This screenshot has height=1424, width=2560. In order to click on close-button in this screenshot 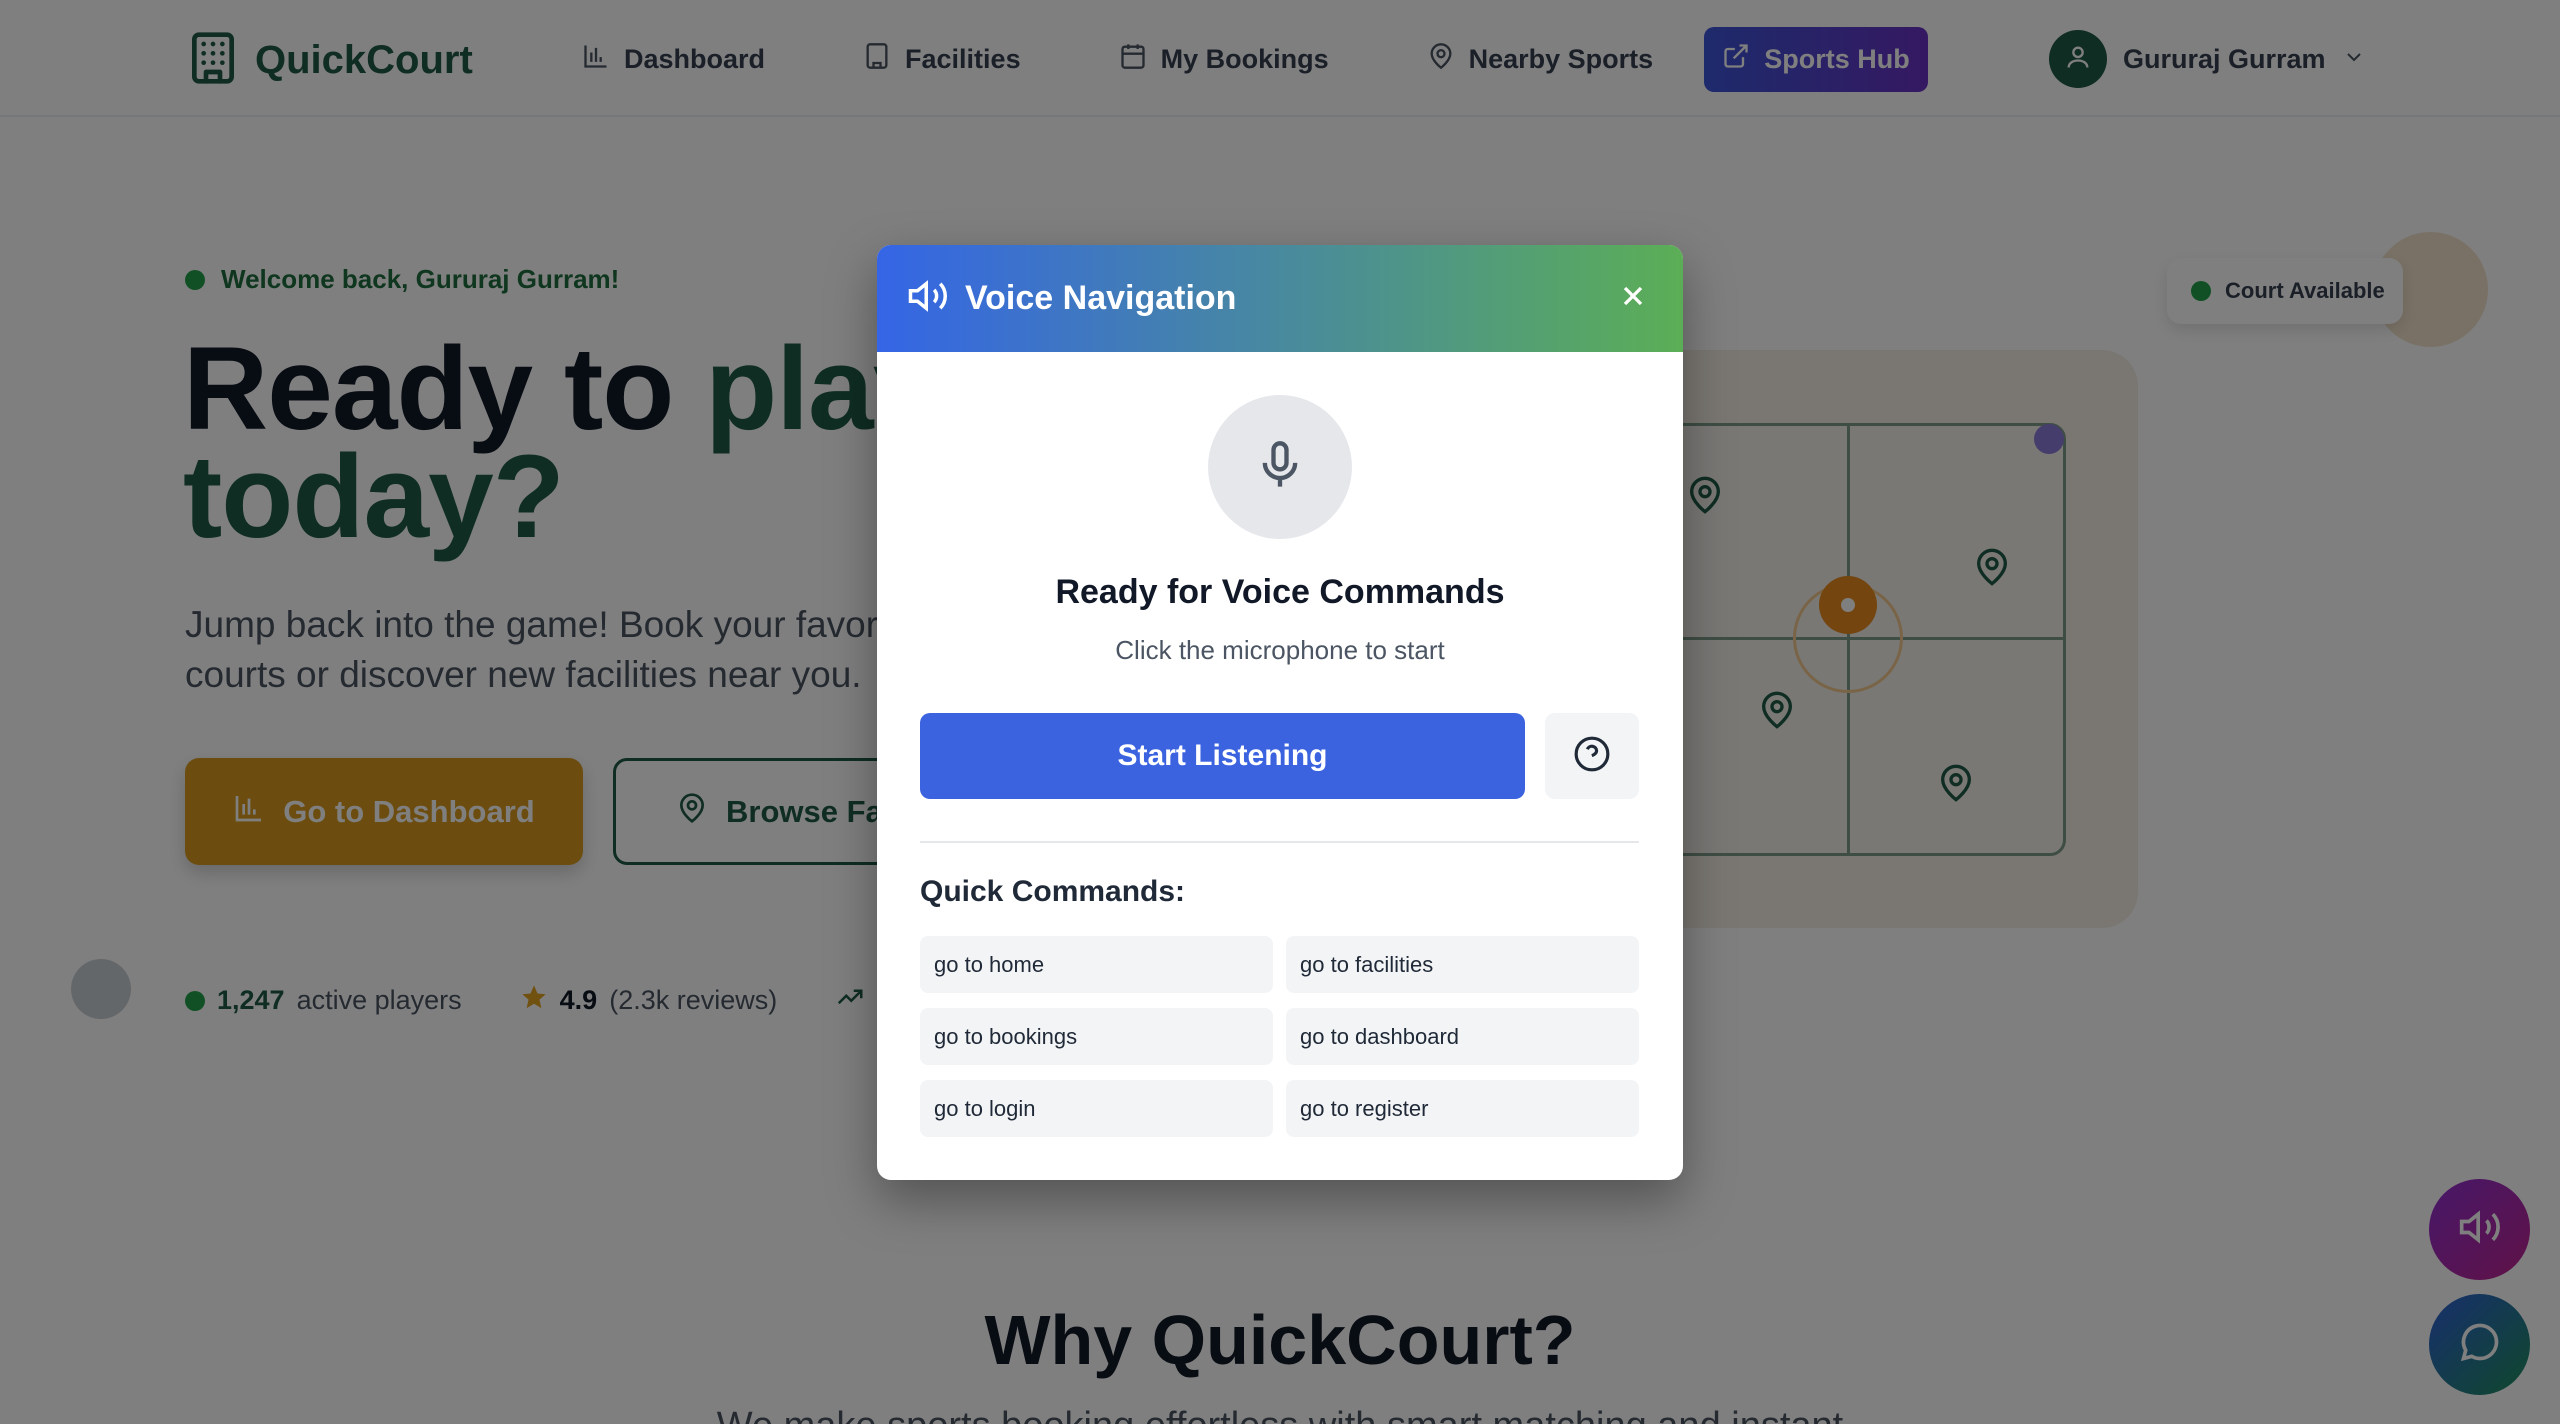, I will do `click(1633, 298)`.